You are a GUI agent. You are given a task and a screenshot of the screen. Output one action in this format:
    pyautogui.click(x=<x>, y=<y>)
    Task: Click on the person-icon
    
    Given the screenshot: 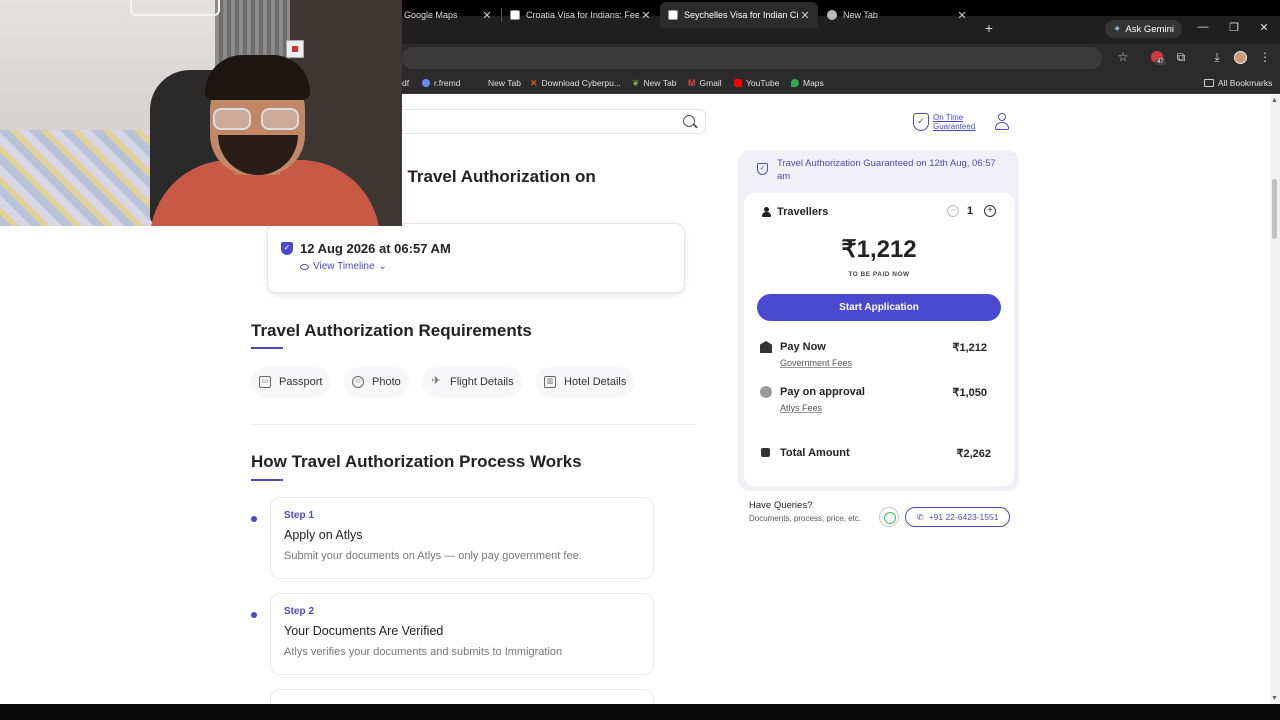 What is the action you would take?
    pyautogui.click(x=766, y=212)
    